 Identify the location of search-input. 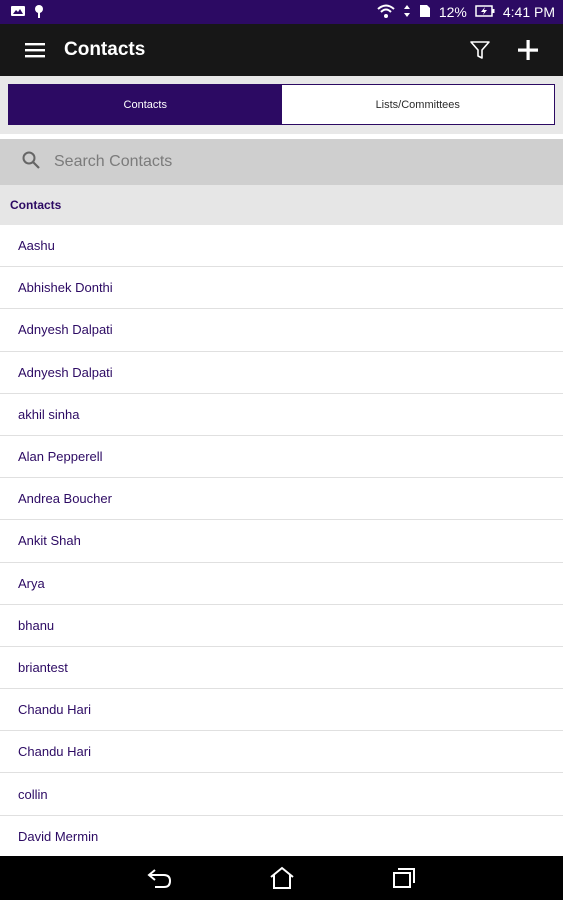
(279, 162).